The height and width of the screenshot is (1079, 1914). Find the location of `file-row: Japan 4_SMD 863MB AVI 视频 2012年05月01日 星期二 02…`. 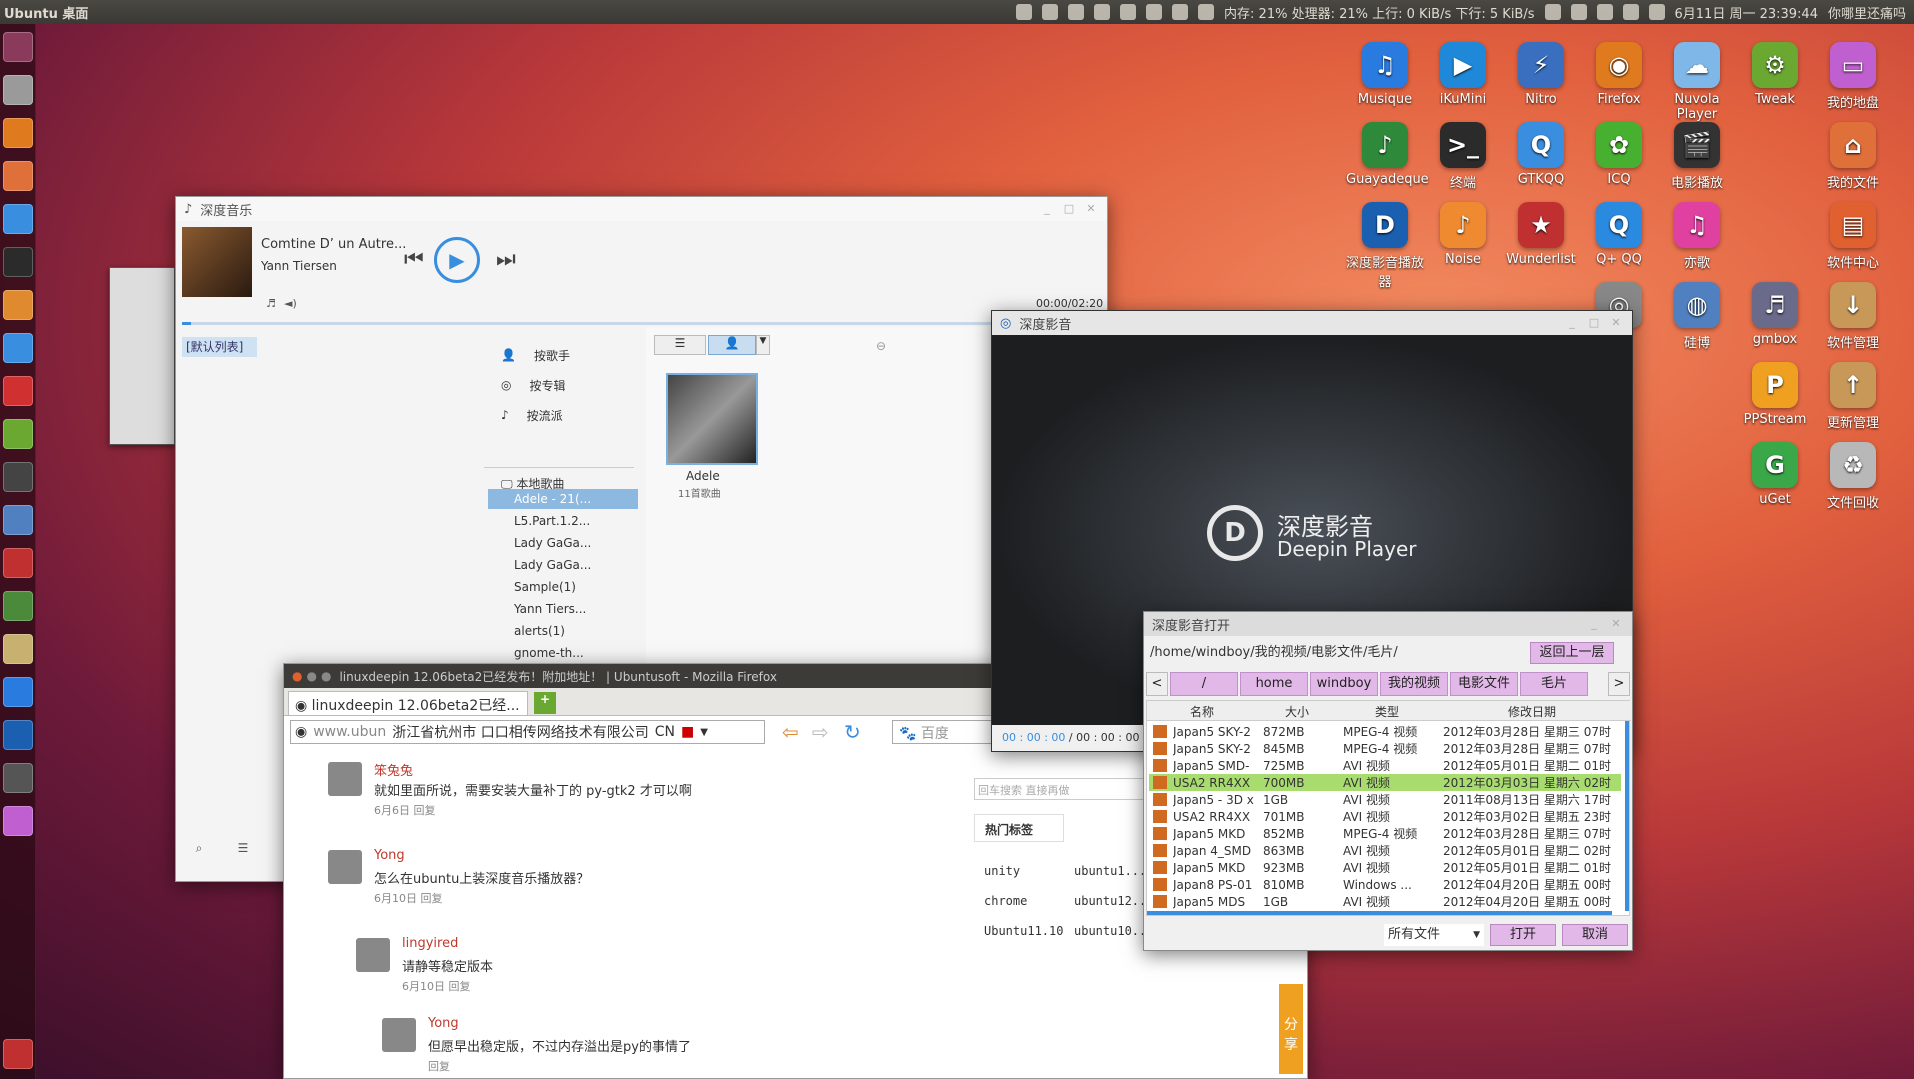

file-row: Japan 4_SMD 863MB AVI 视频 2012年05月01日 星期二 02… is located at coordinates (1385, 850).